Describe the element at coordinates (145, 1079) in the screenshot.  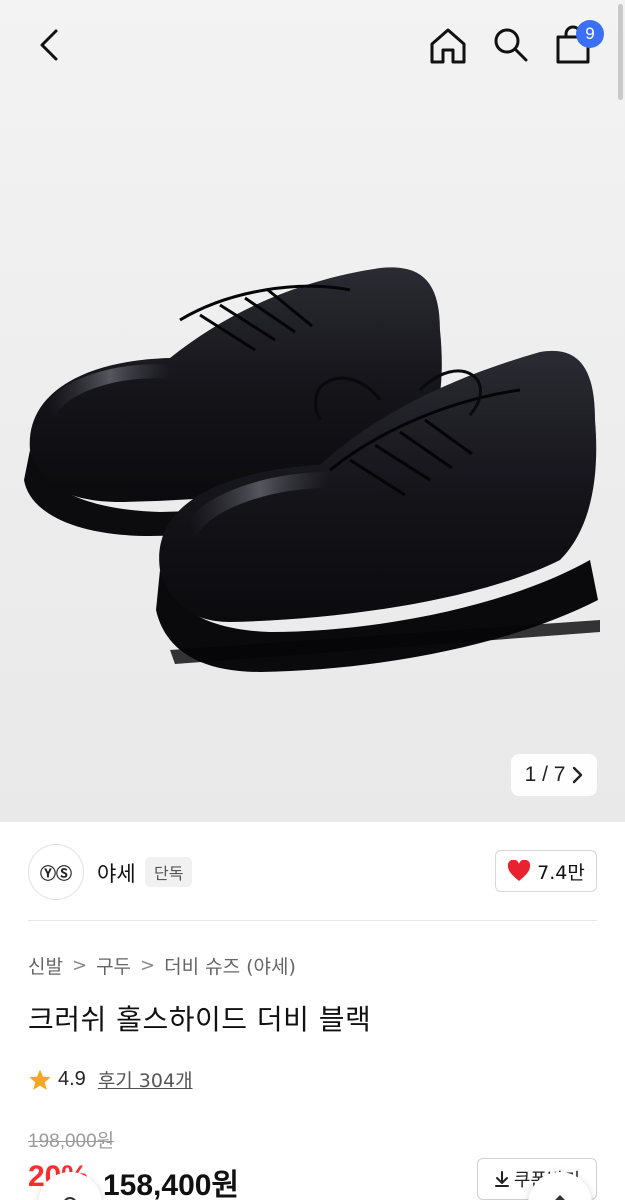
I see `review-count-link: 후기 304개` at that location.